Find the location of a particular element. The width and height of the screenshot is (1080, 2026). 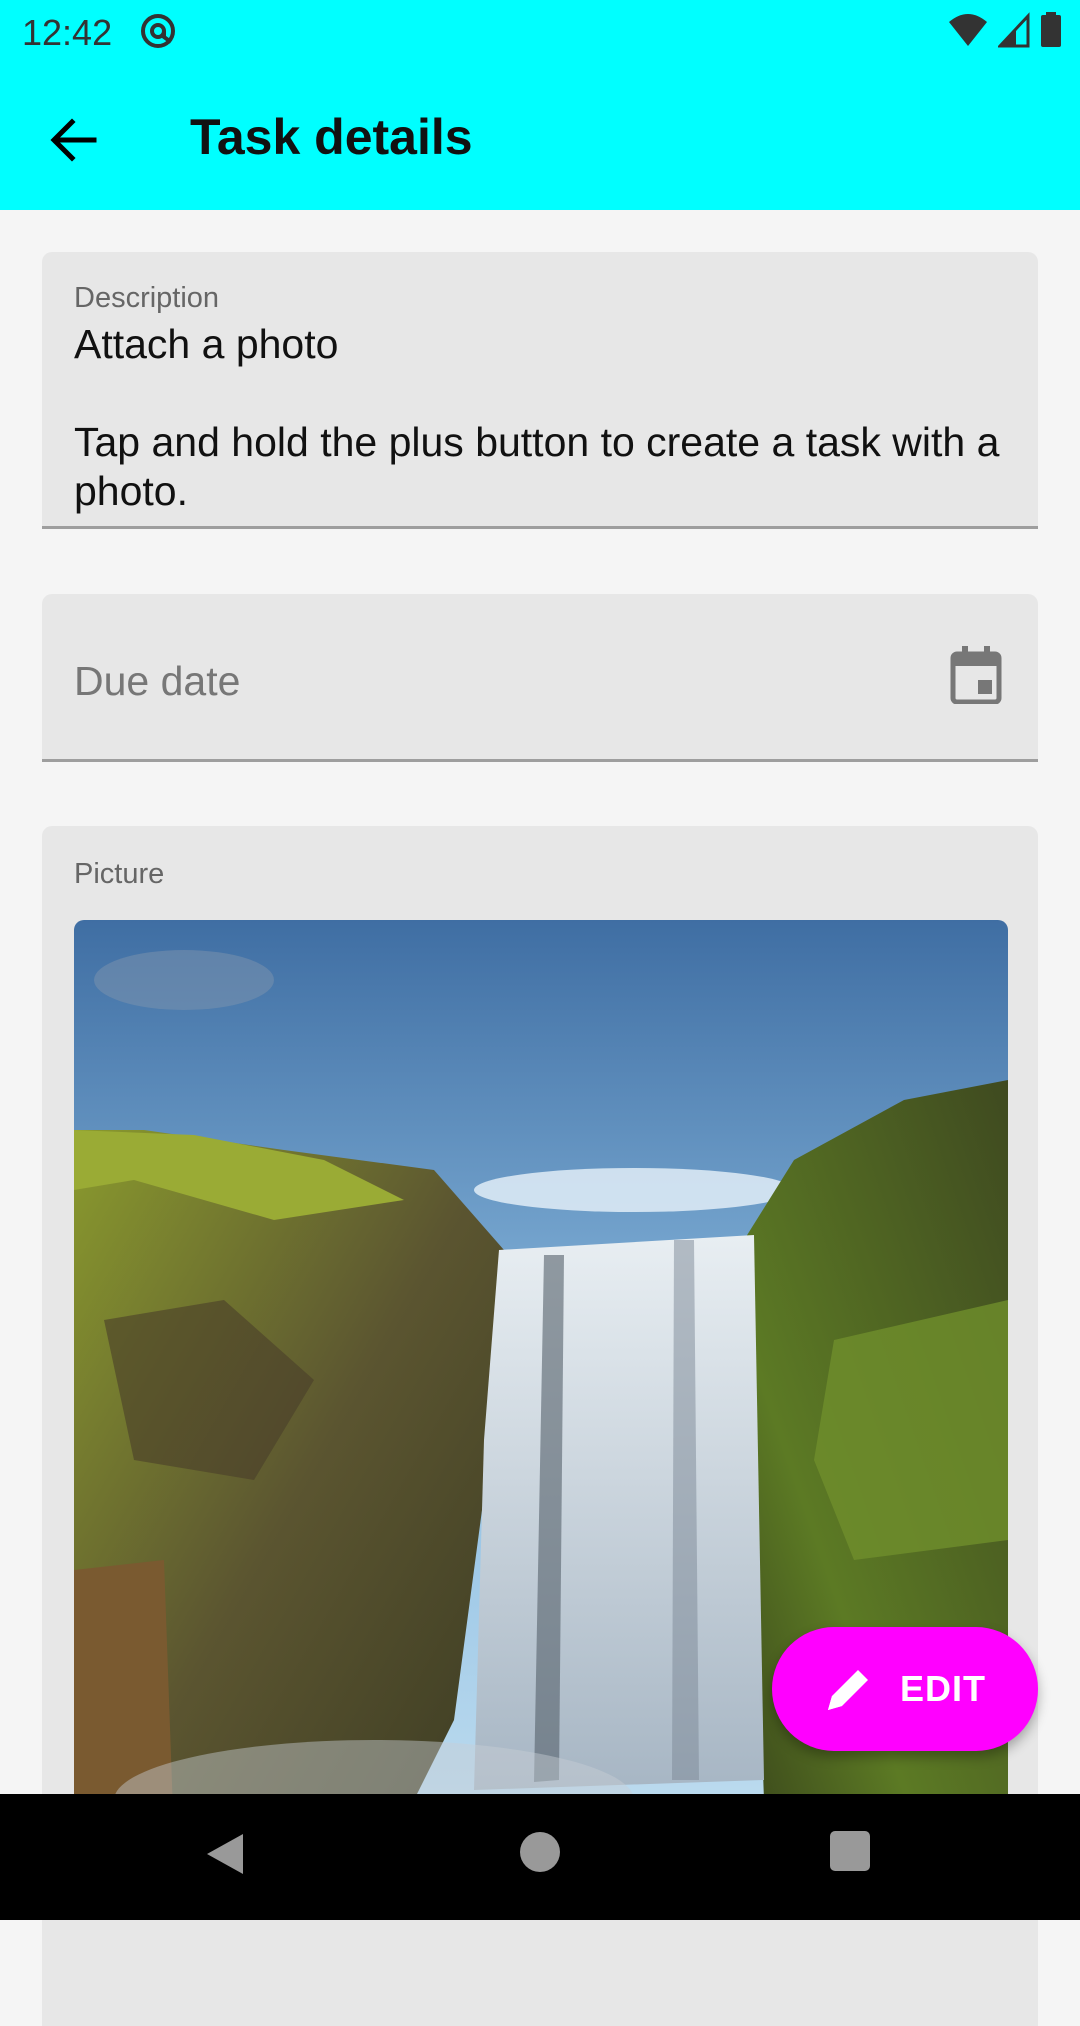

app-bar: Task details is located at coordinates (540, 136).